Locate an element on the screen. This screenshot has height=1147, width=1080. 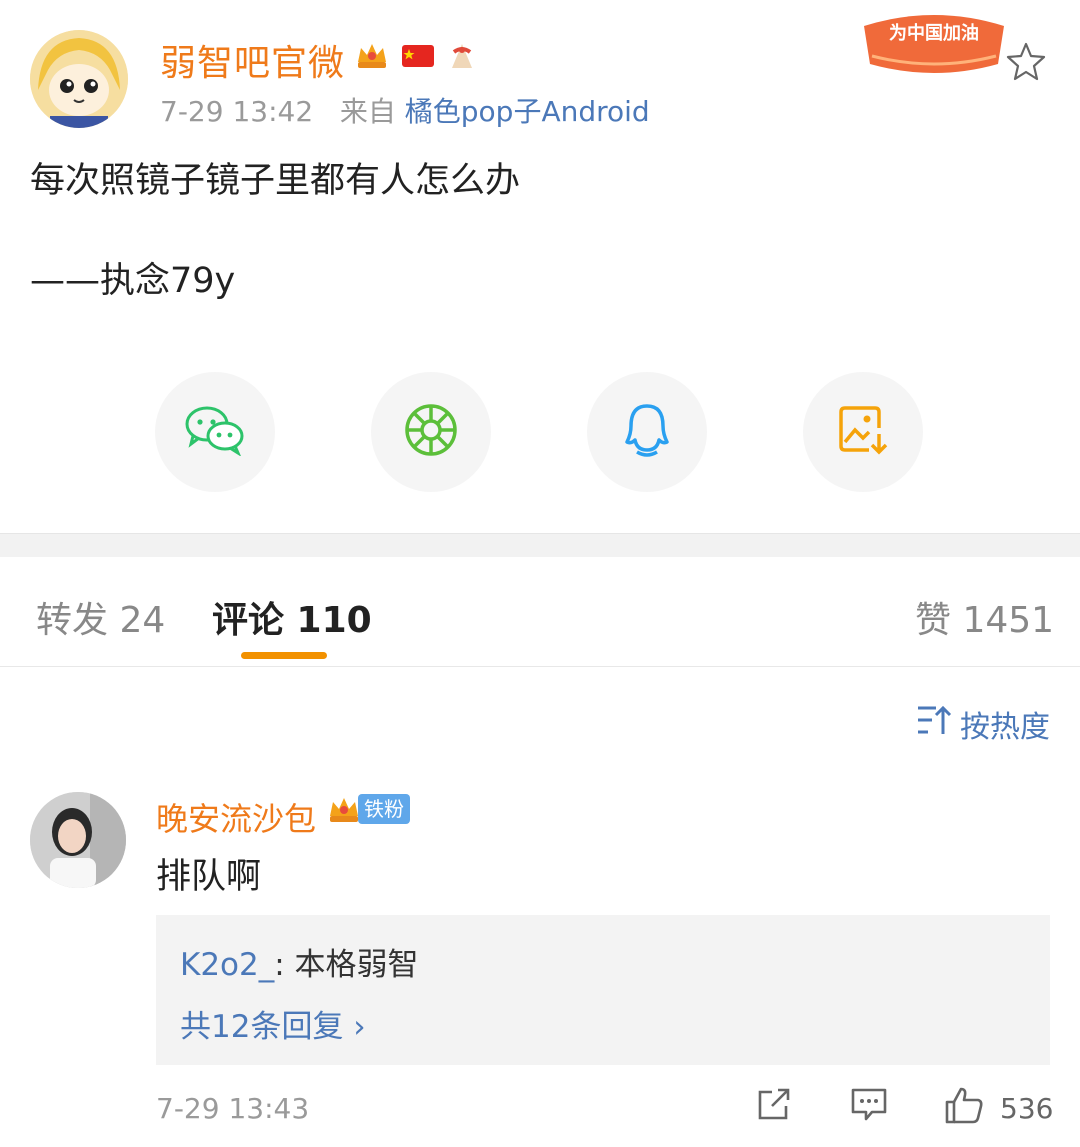
cheer-china-banner: 为中国加油 is located at coordinates (934, 42).